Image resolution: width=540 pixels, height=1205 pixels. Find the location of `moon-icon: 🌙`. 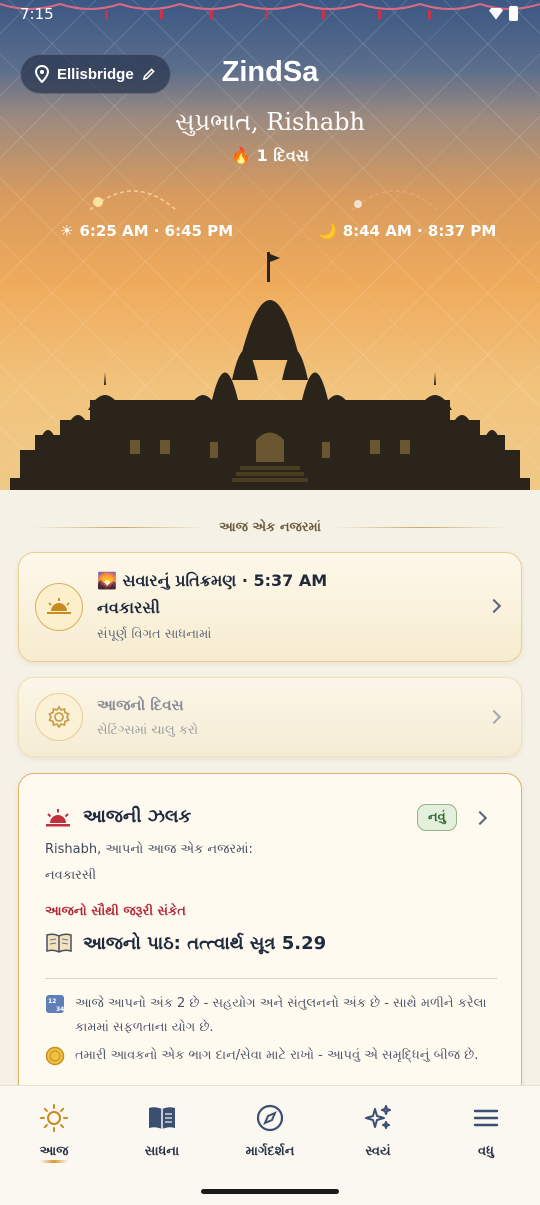

moon-icon: 🌙 is located at coordinates (327, 231).